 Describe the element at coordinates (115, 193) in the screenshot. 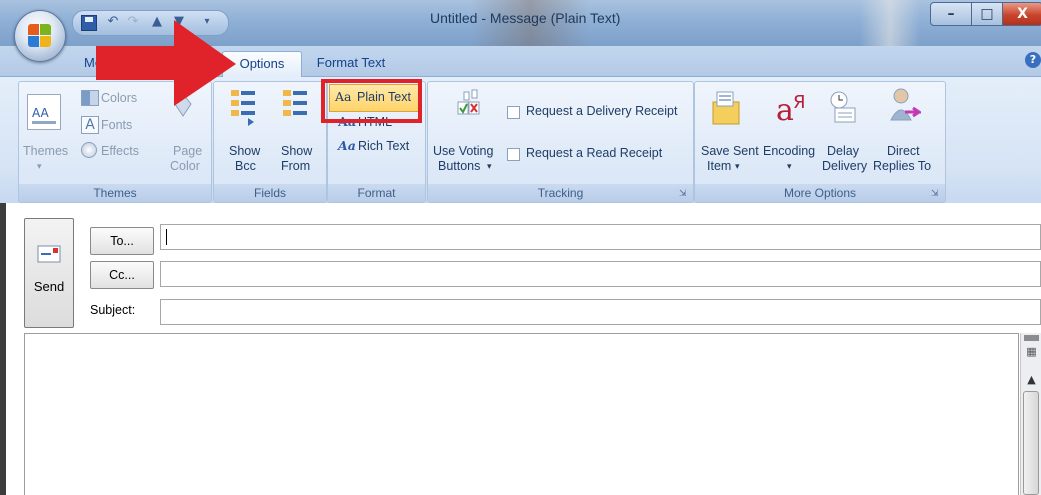

I see `themes-group-label: Themes` at that location.